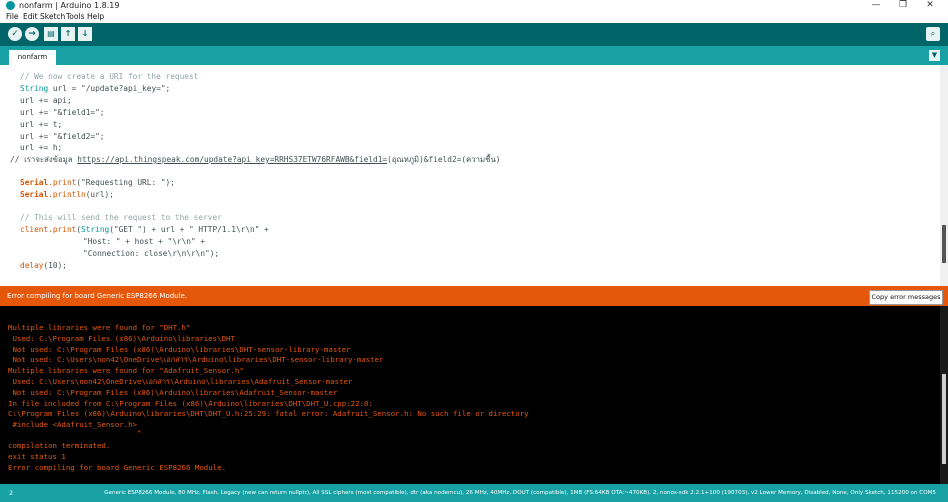  I want to click on window-title: nonfarm | Arduino 1.8.19, so click(69, 5).